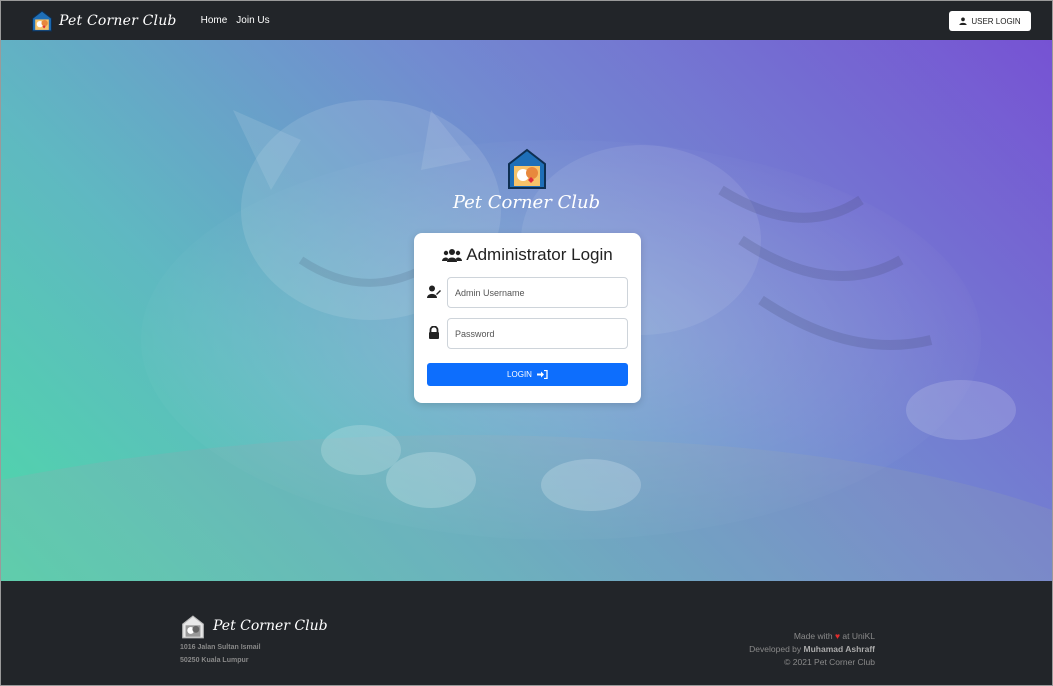 This screenshot has height=686, width=1053. What do you see at coordinates (542, 374) in the screenshot?
I see `sign-in-icon` at bounding box center [542, 374].